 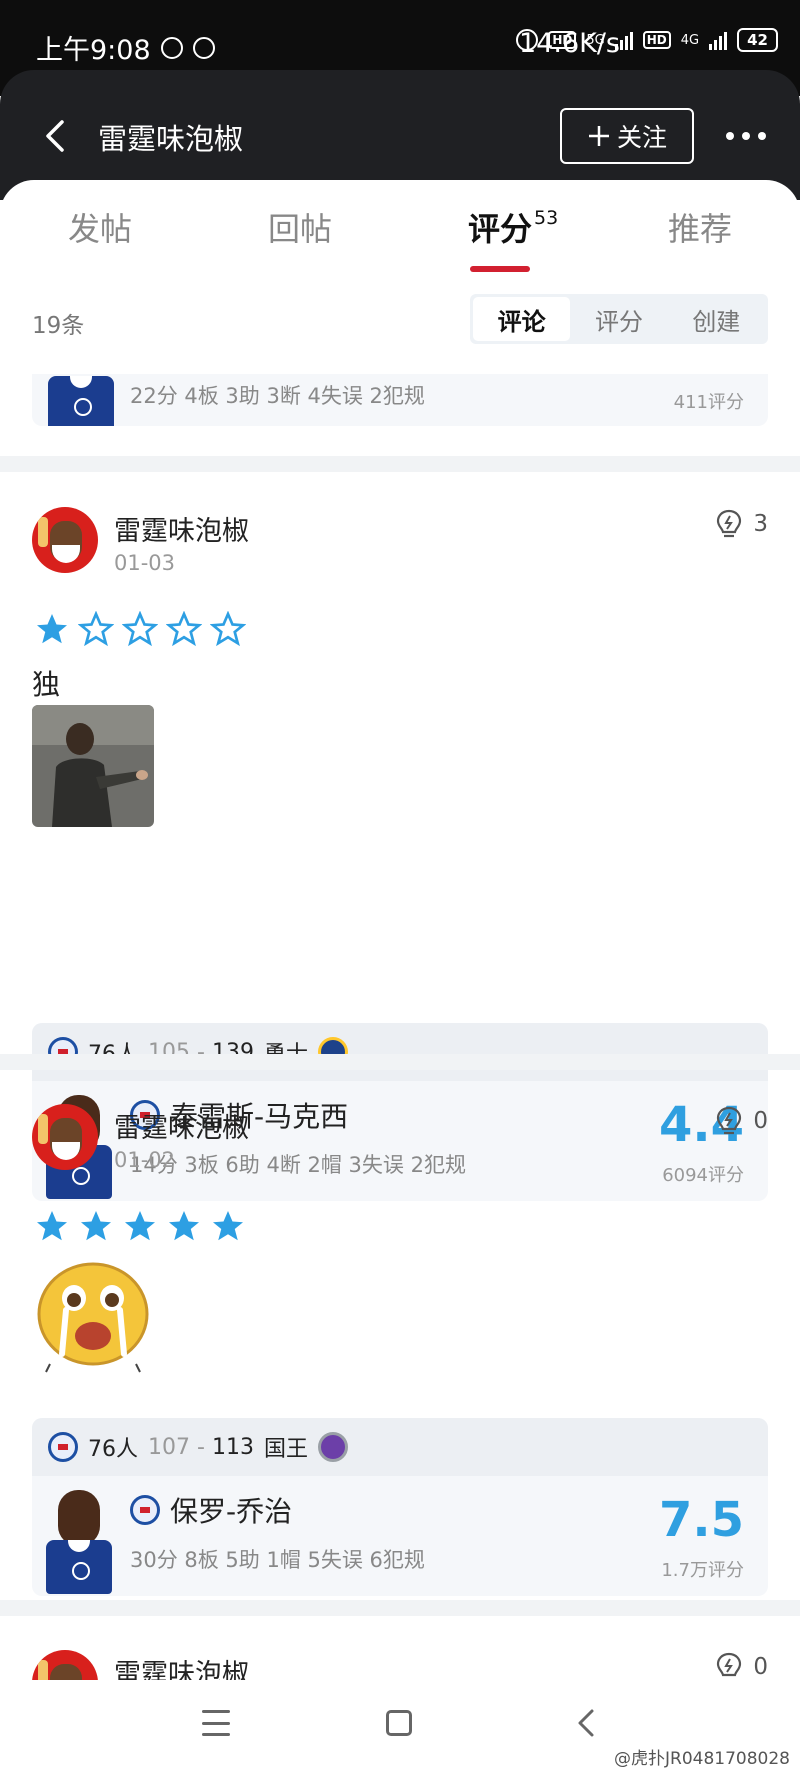 What do you see at coordinates (562, 40) in the screenshot?
I see `hd-icon: HD` at bounding box center [562, 40].